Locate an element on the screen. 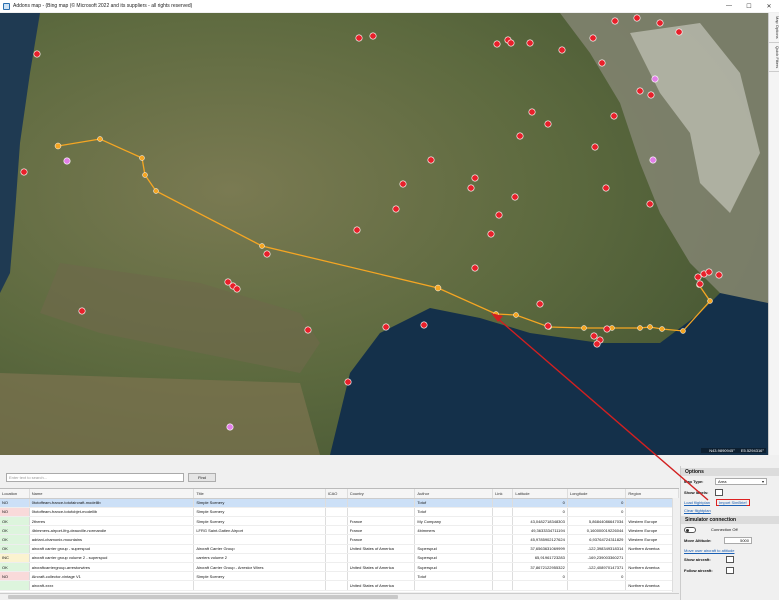 The height and width of the screenshot is (600, 779). close-button: ✕ is located at coordinates (769, 6).